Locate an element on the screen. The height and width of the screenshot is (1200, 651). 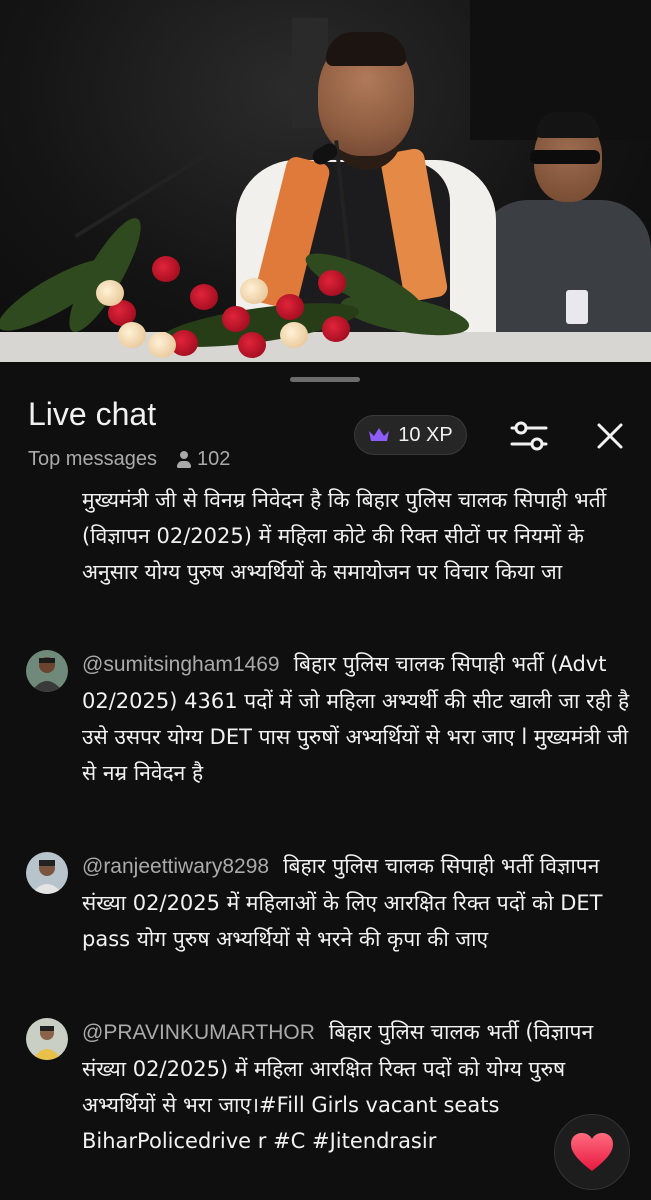
tune-sliders-icon is located at coordinates (529, 436).